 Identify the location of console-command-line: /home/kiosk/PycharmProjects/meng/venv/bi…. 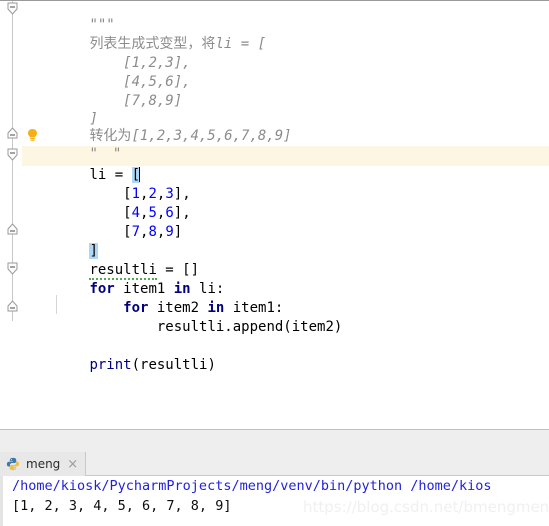
(252, 486).